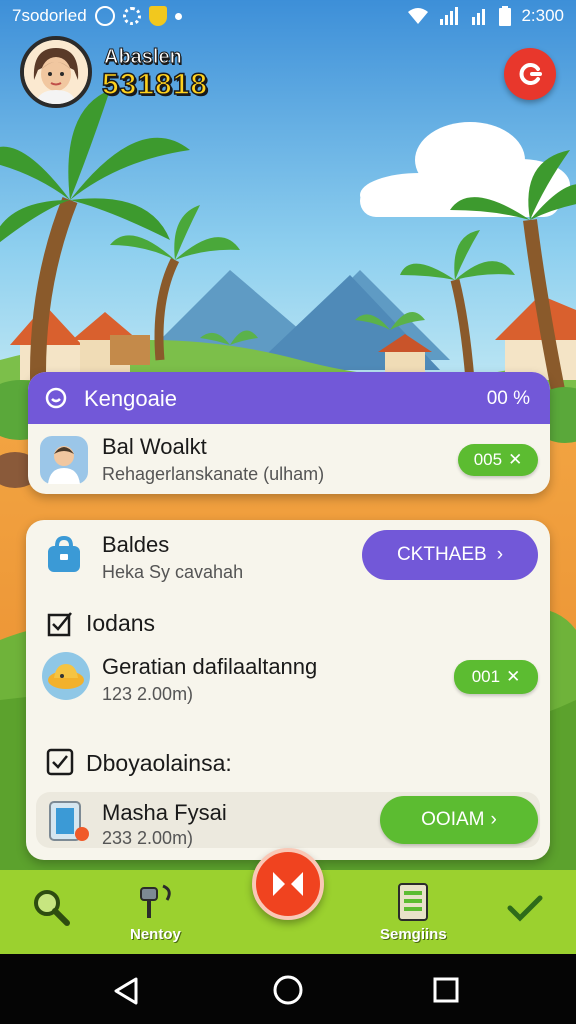  Describe the element at coordinates (289, 398) in the screenshot. I see `main-card-header: Kengoaie 00 %` at that location.